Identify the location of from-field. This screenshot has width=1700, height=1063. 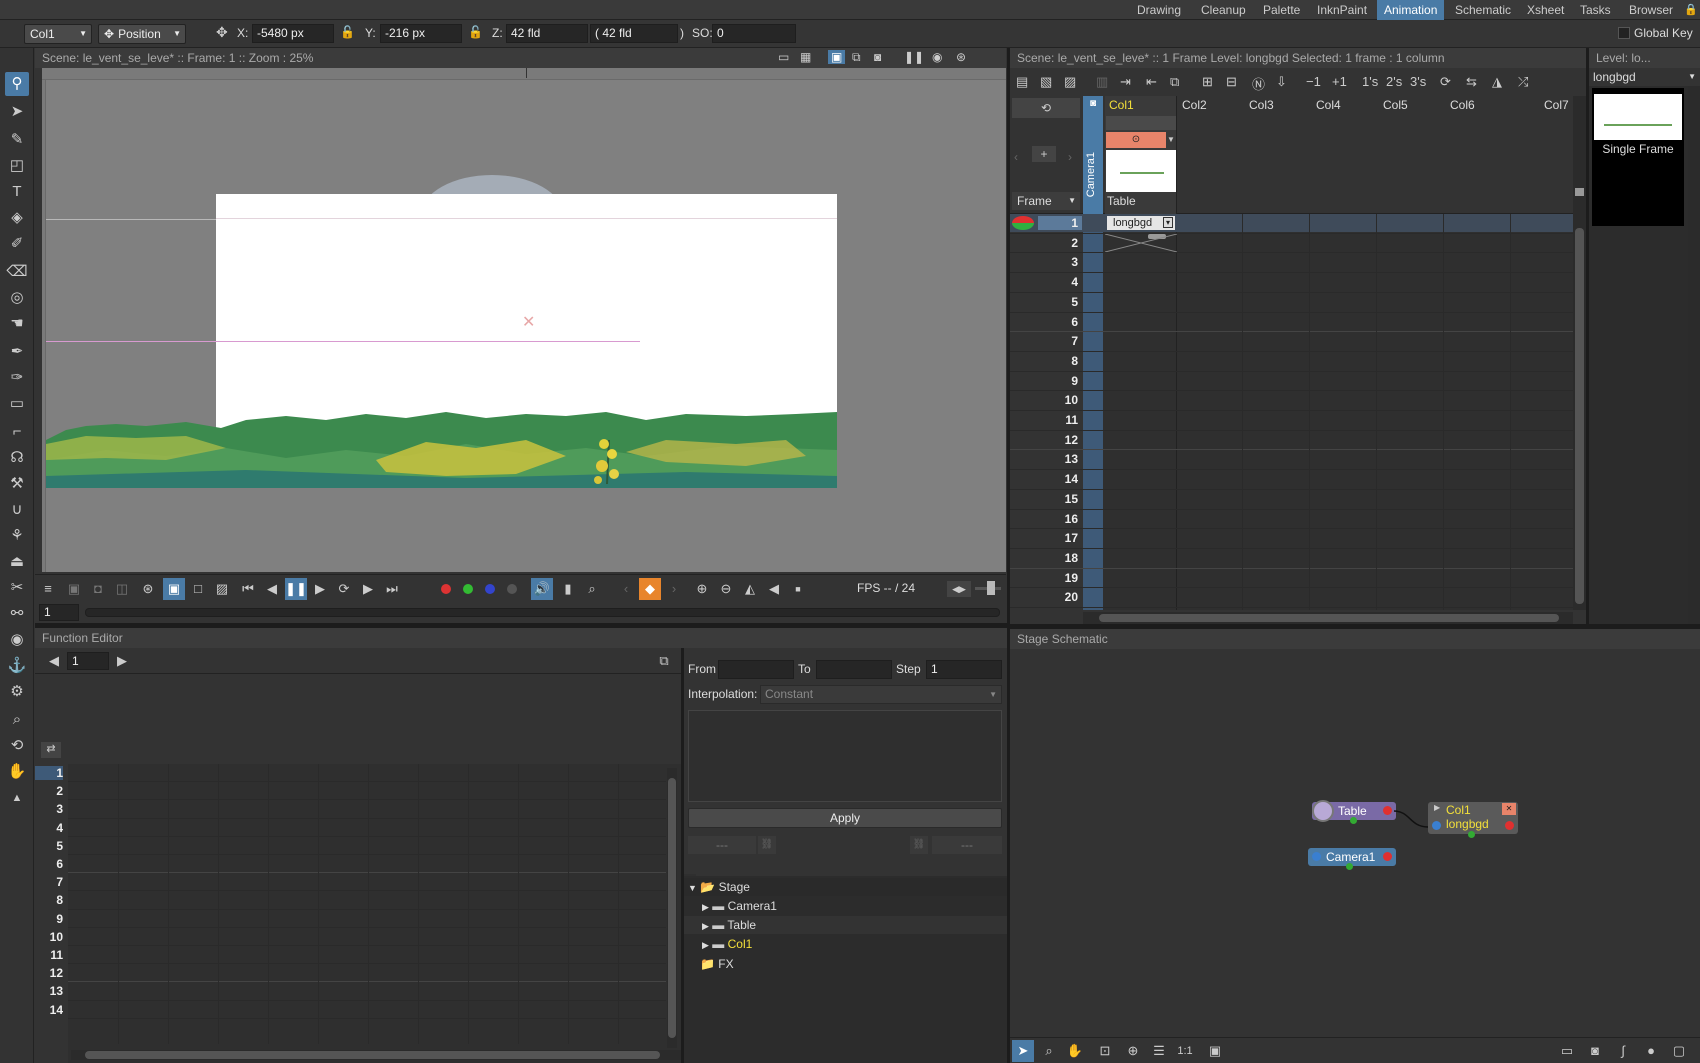
(756, 669).